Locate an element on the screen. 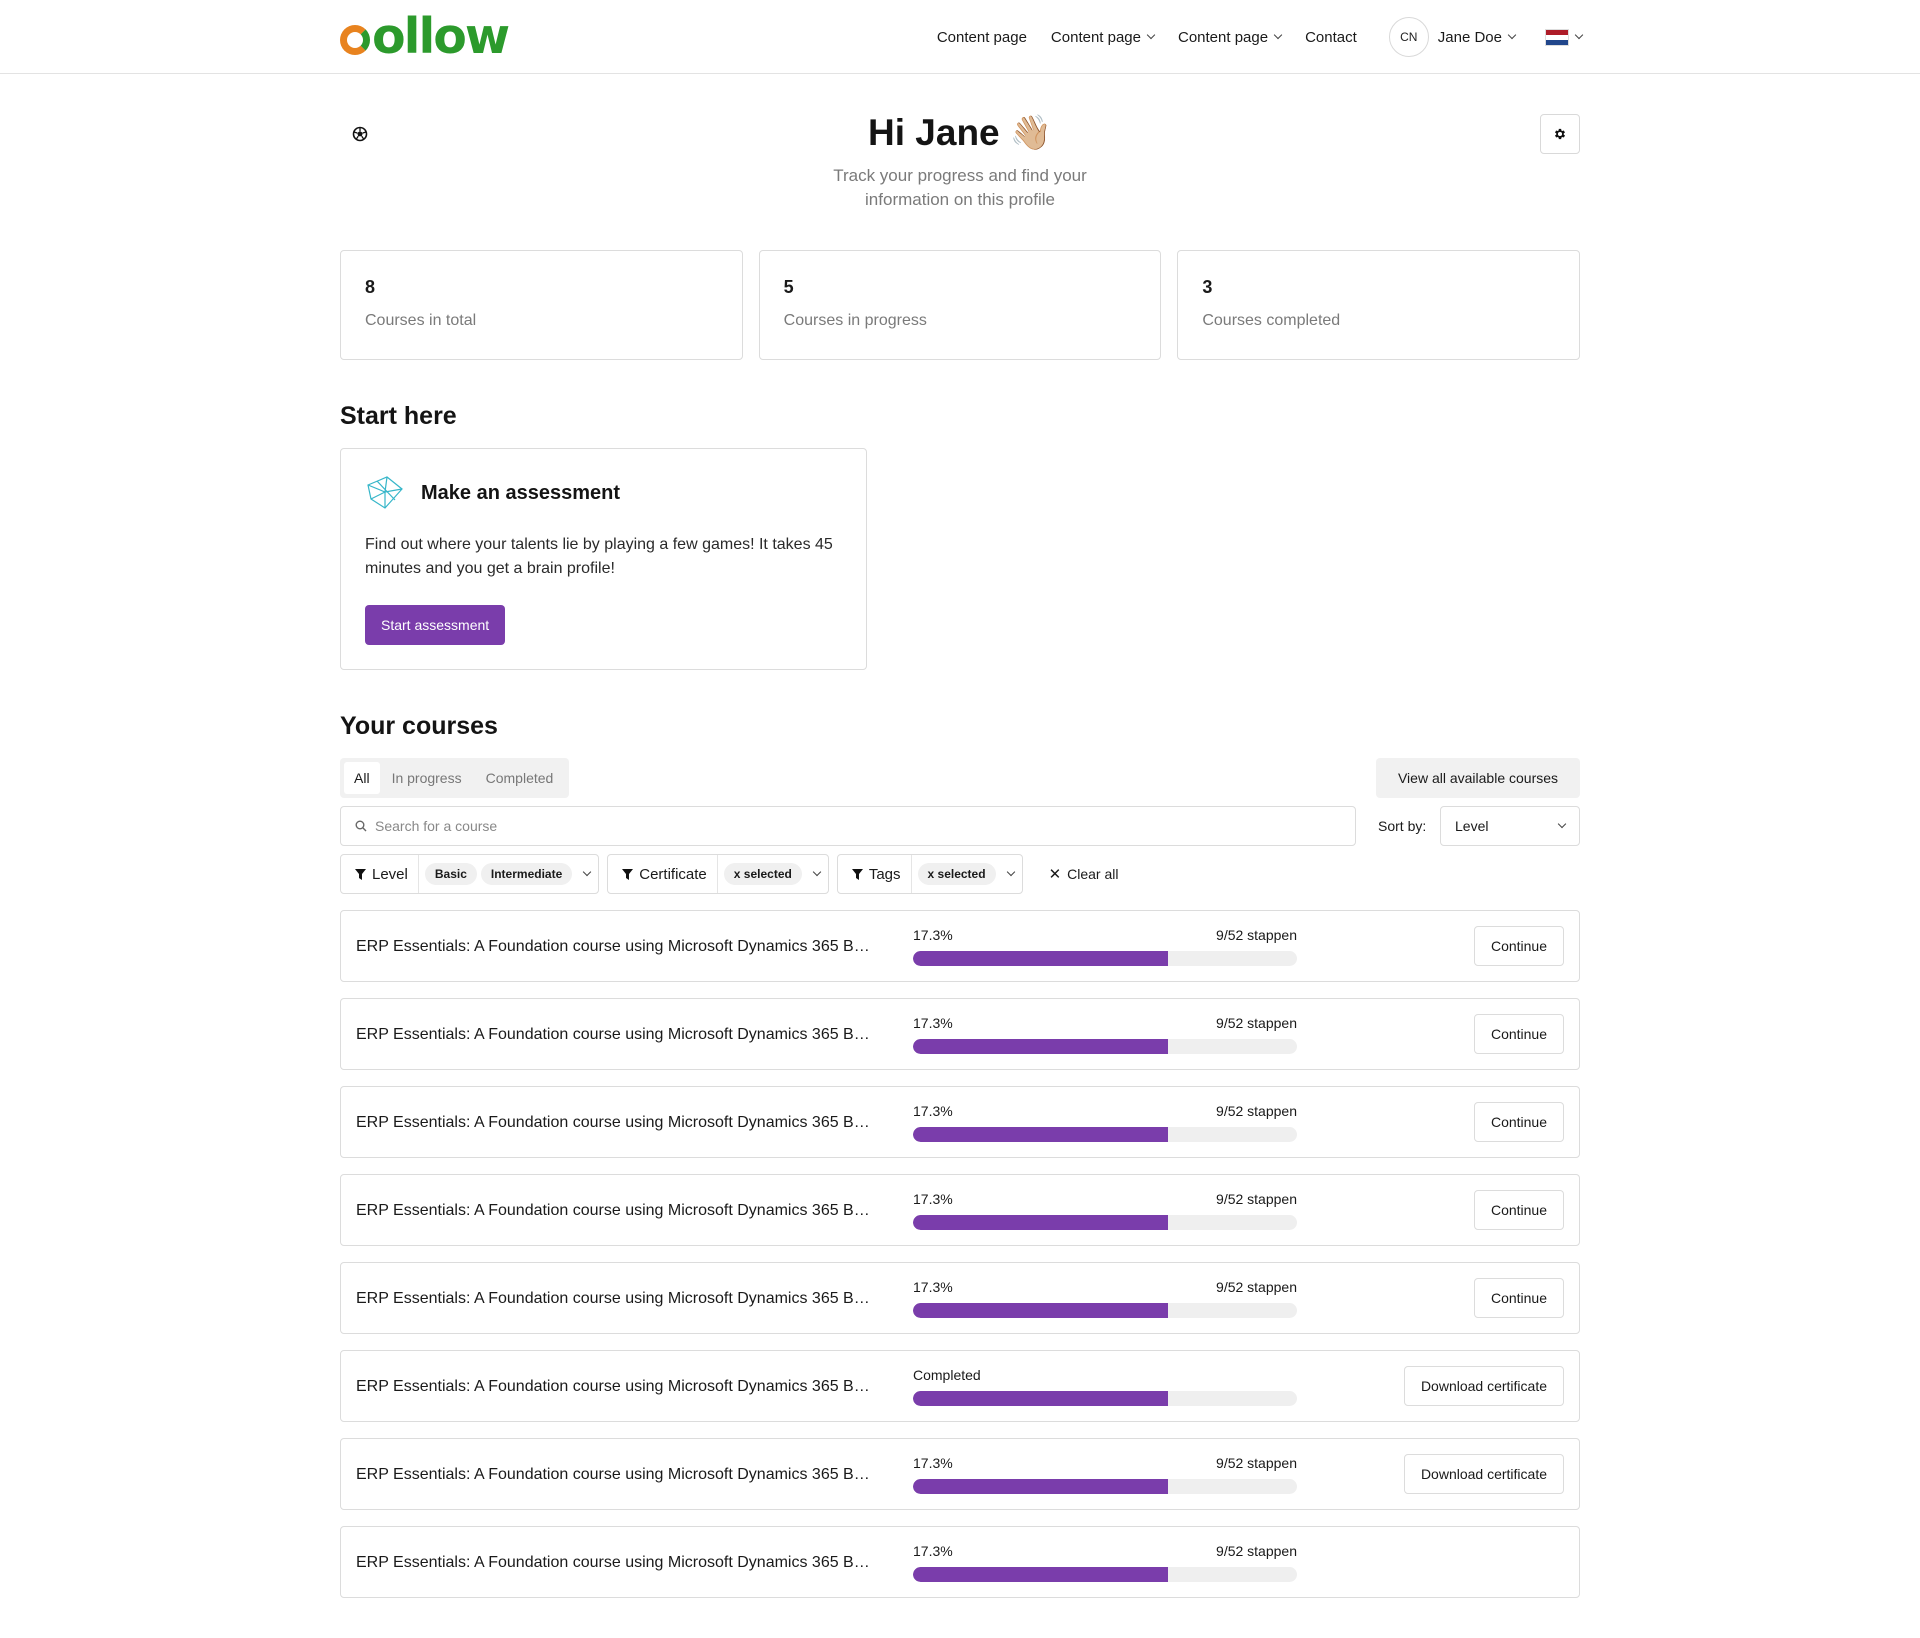  stat-label: Courses in progress is located at coordinates (855, 320).